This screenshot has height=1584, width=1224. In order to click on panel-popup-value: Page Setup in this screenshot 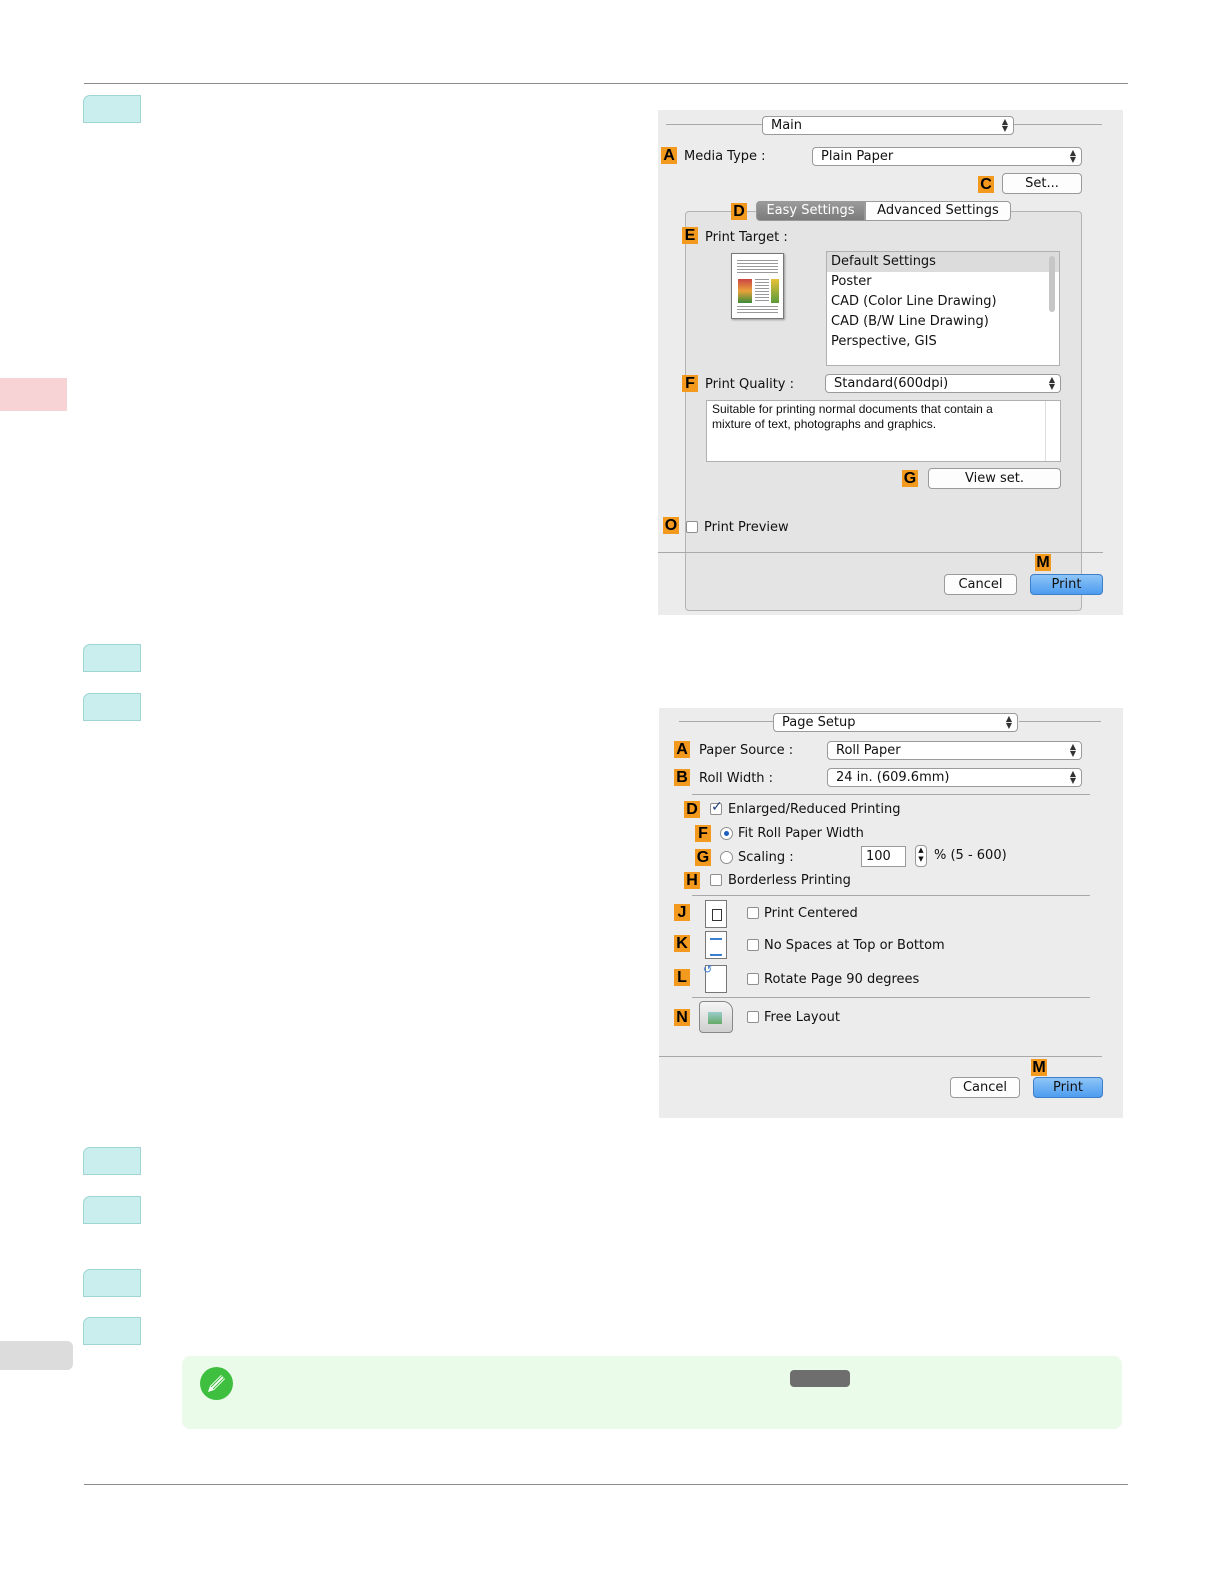, I will do `click(819, 722)`.